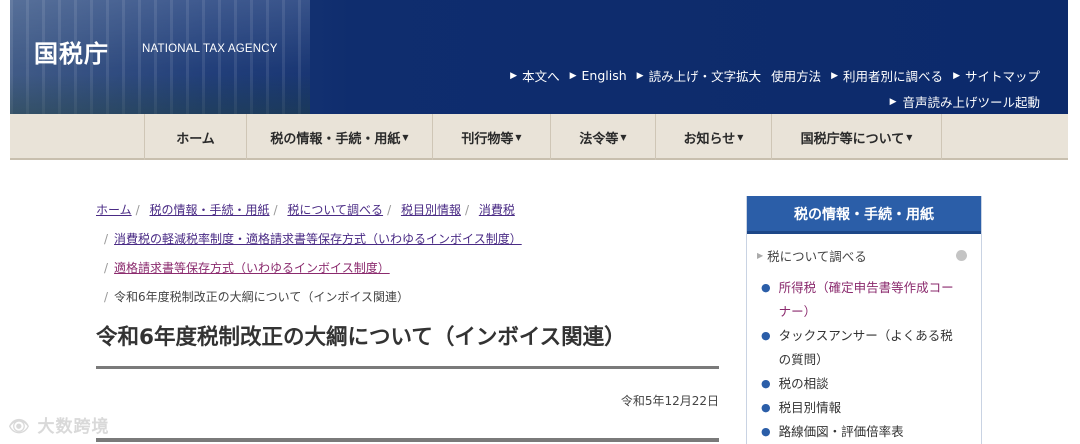  What do you see at coordinates (852, 139) in the screenshot?
I see `nav-label: 国税庁等について` at bounding box center [852, 139].